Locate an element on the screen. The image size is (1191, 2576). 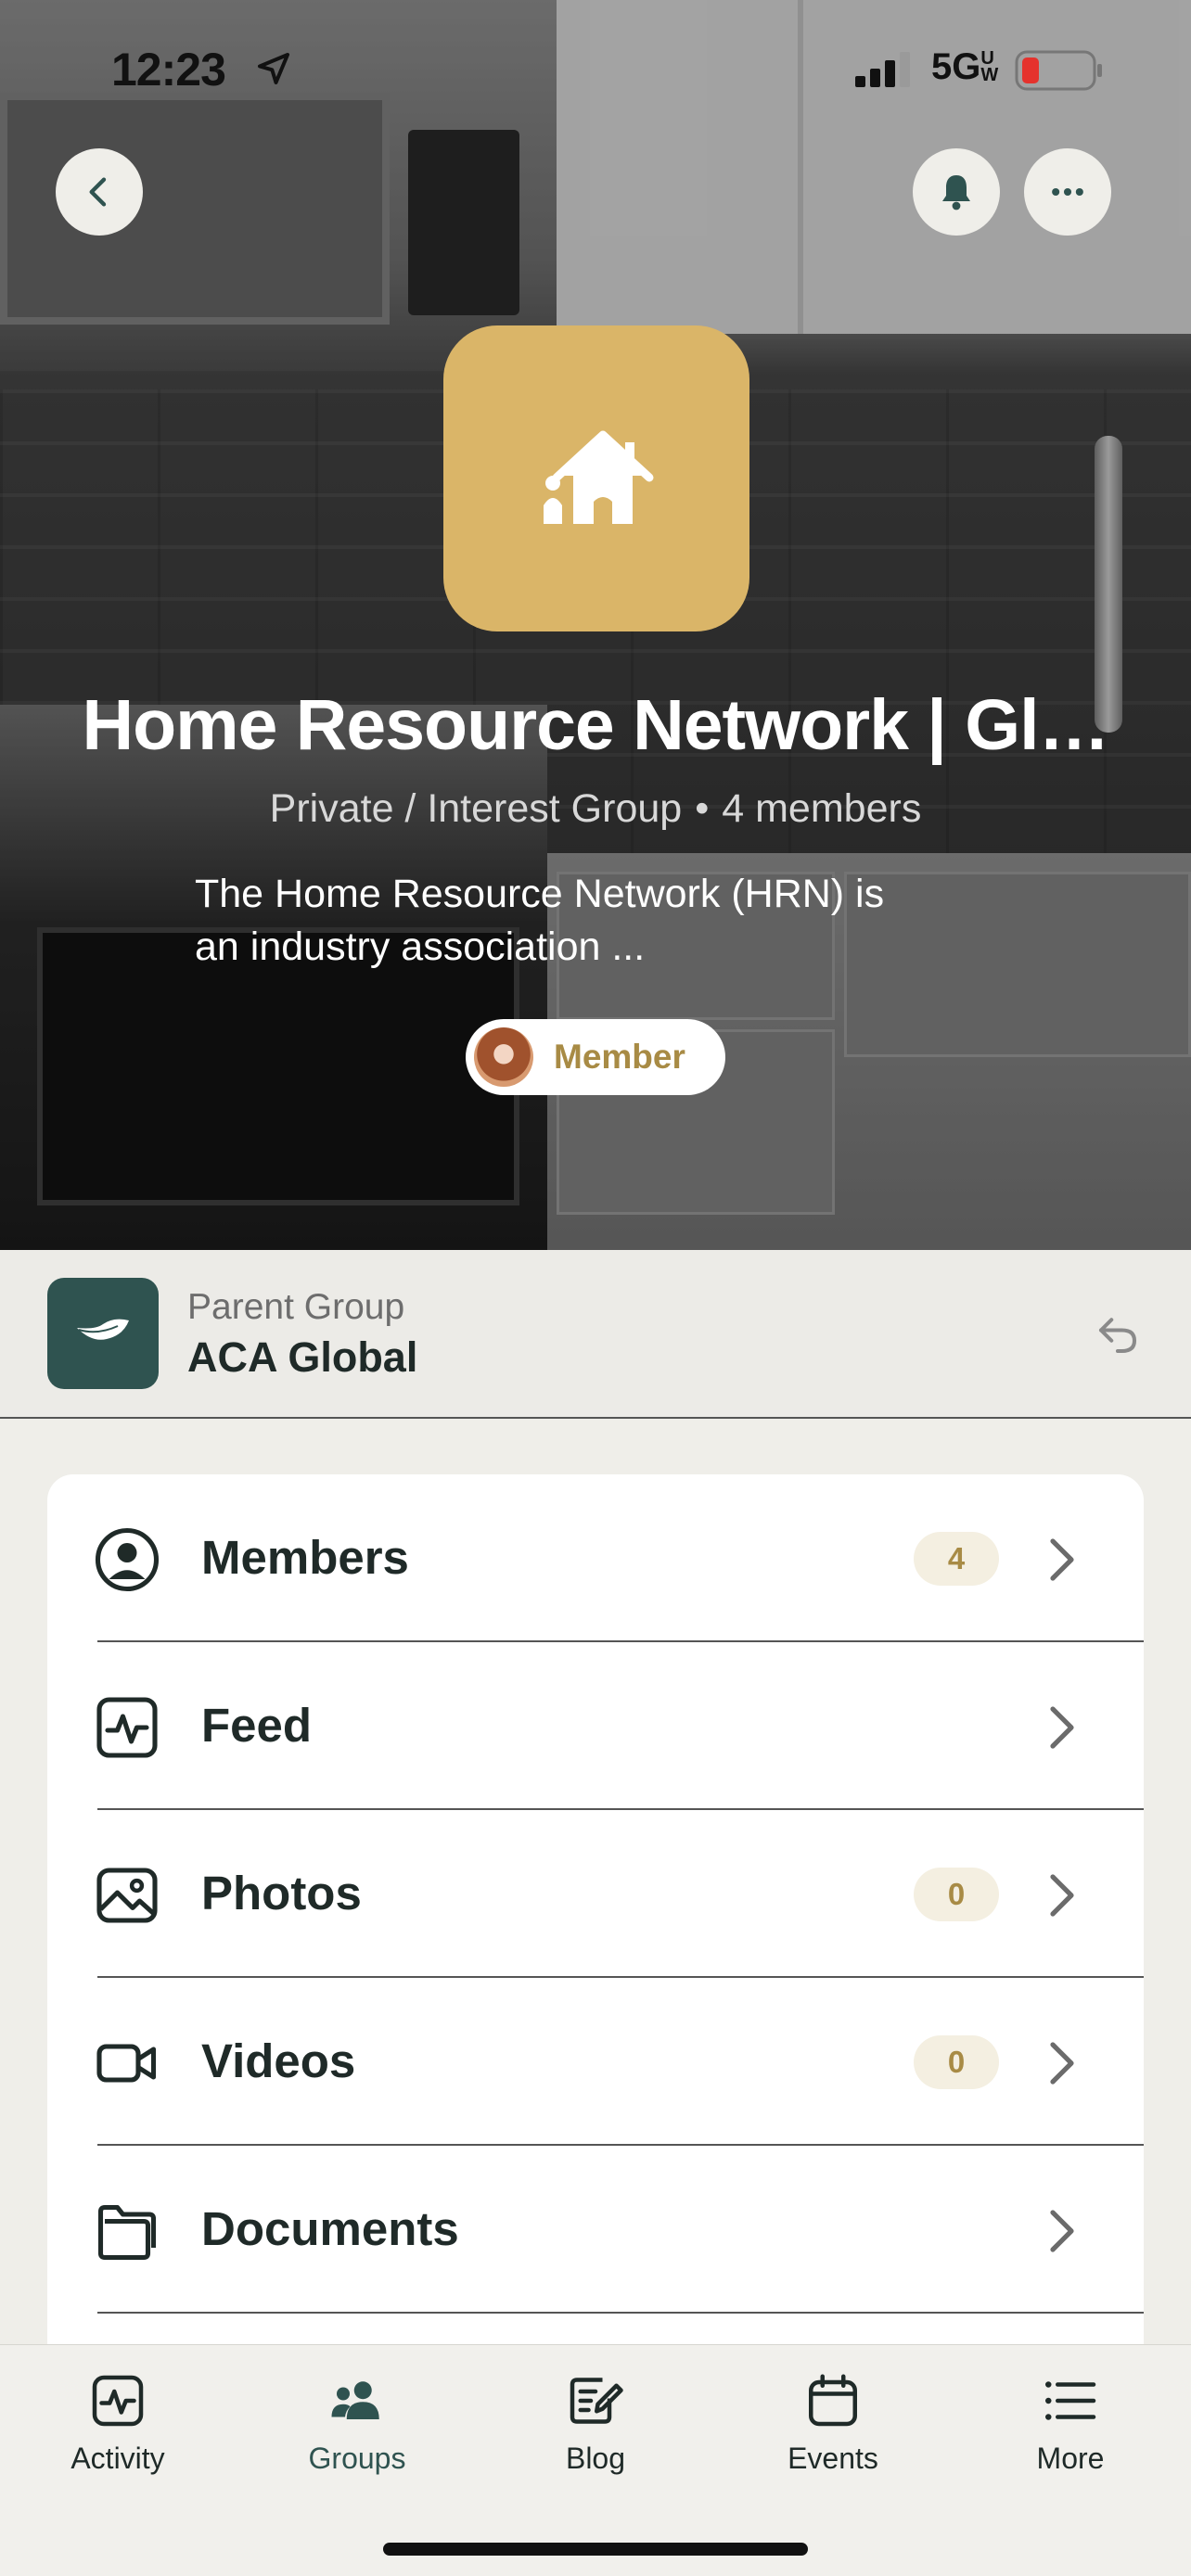
parent-group-caption: Parent Group is located at coordinates (296, 1307).